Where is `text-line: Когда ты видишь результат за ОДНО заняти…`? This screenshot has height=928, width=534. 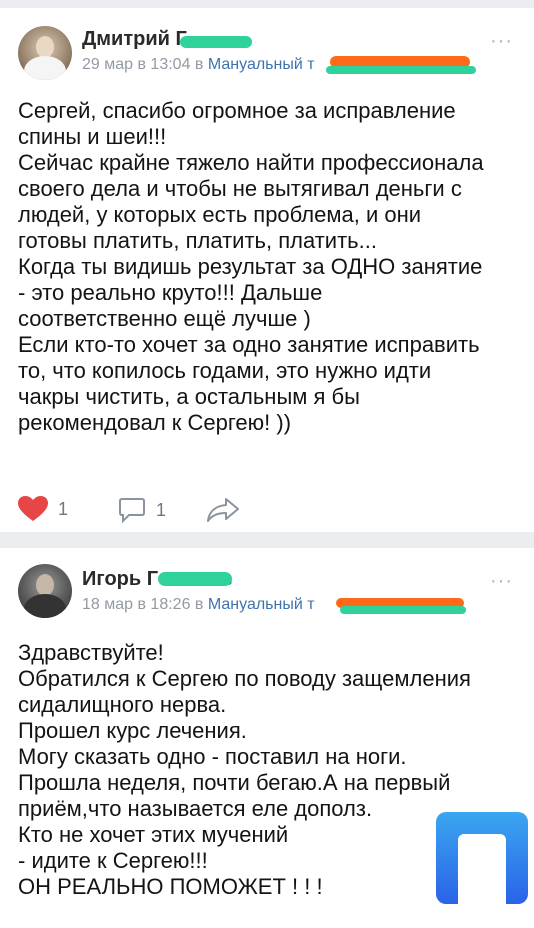 text-line: Когда ты видишь результат за ОДНО заняти… is located at coordinates (250, 266).